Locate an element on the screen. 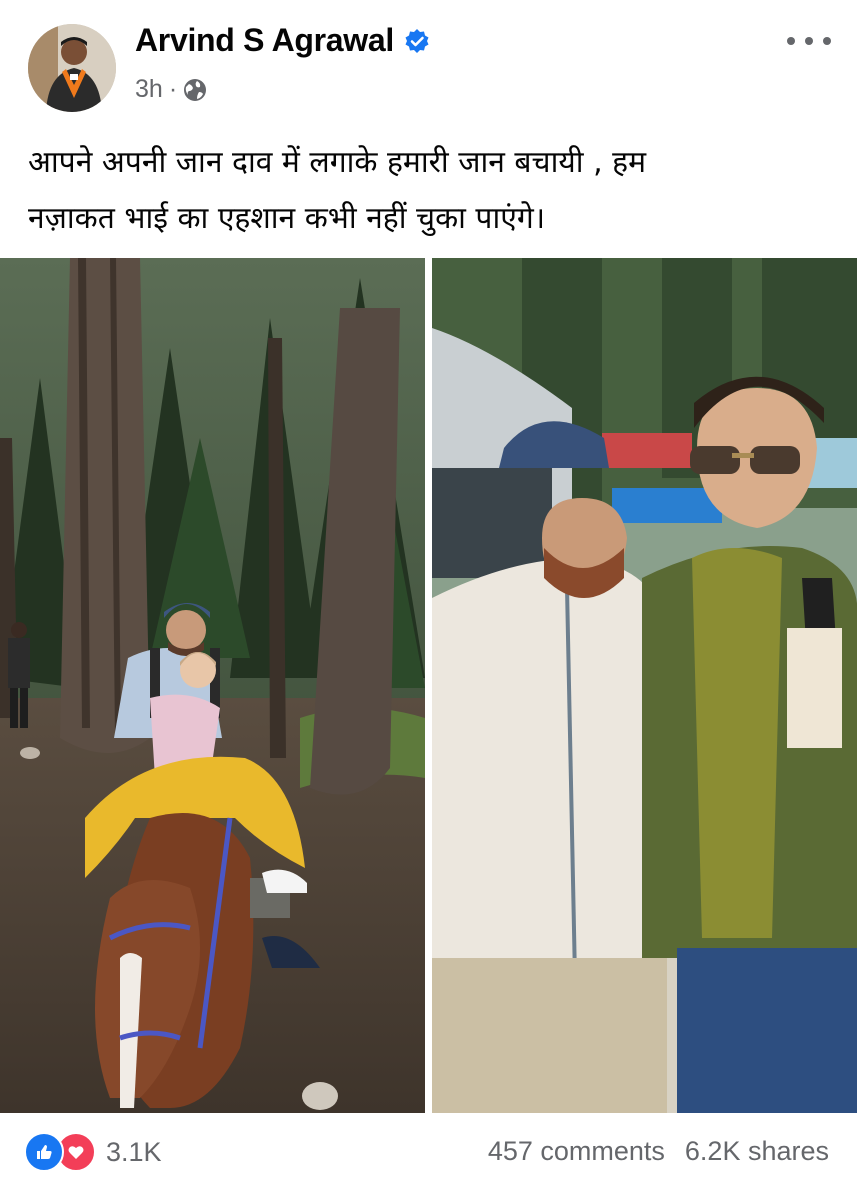 Image resolution: width=857 pixels, height=1200 pixels. post-time: 3h is located at coordinates (149, 89).